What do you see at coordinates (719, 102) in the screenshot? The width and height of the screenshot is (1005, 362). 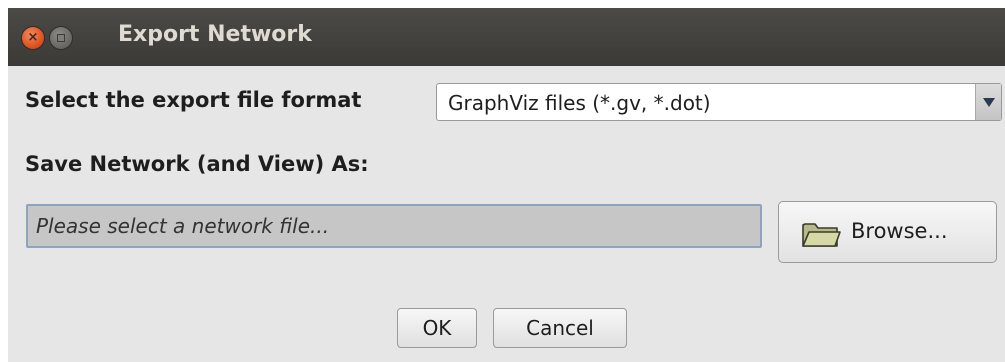 I see `export-format-dropdown: GraphViz files (*.gv, *.dot)` at bounding box center [719, 102].